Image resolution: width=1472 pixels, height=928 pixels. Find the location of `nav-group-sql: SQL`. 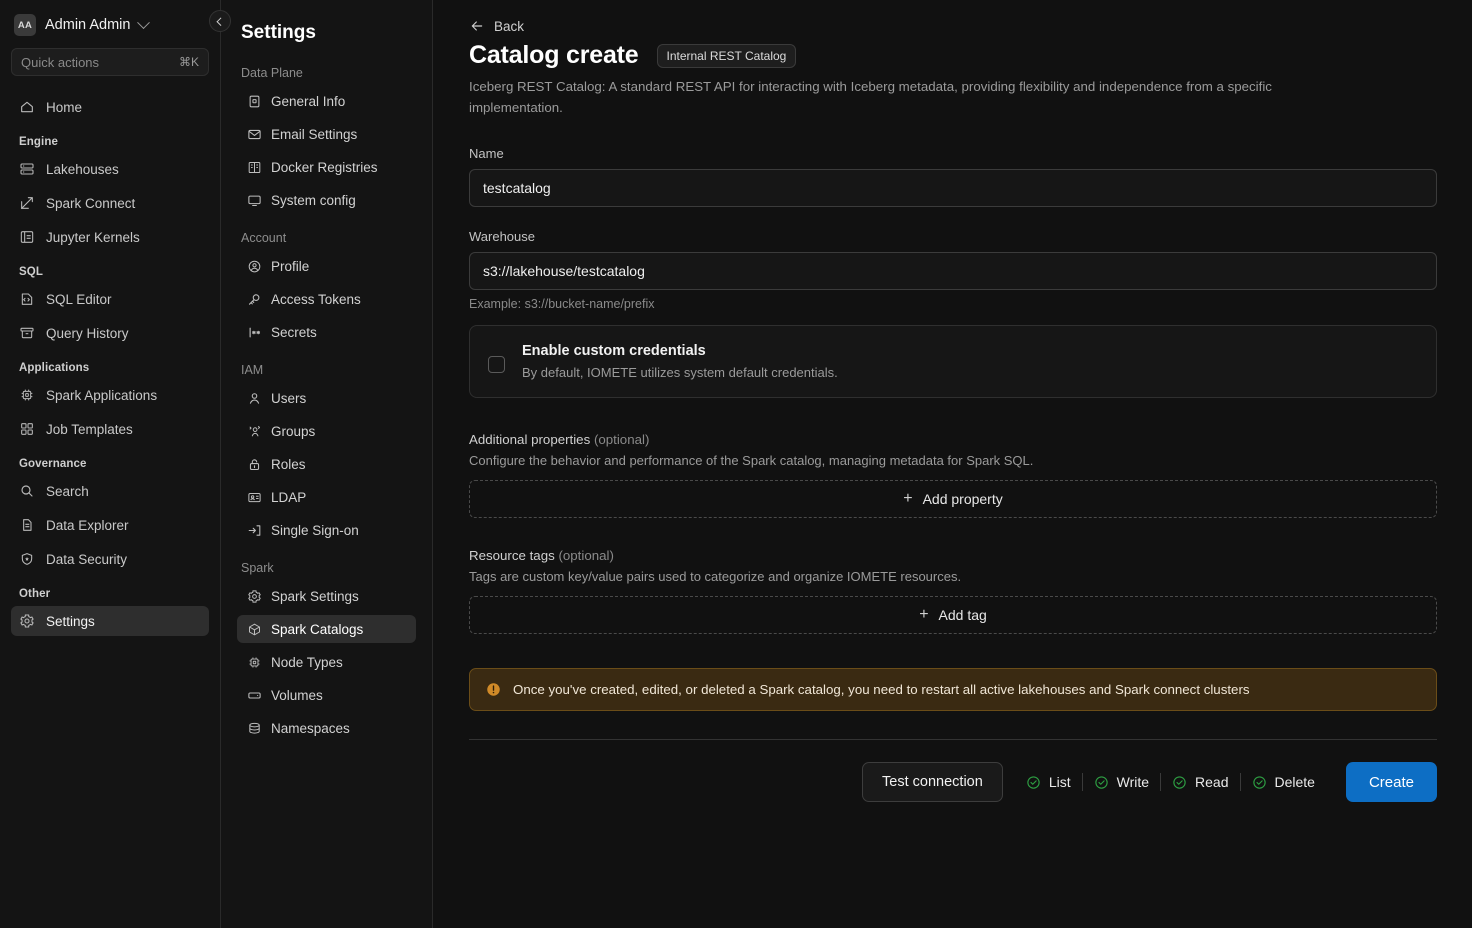

nav-group-sql: SQL is located at coordinates (31, 272).